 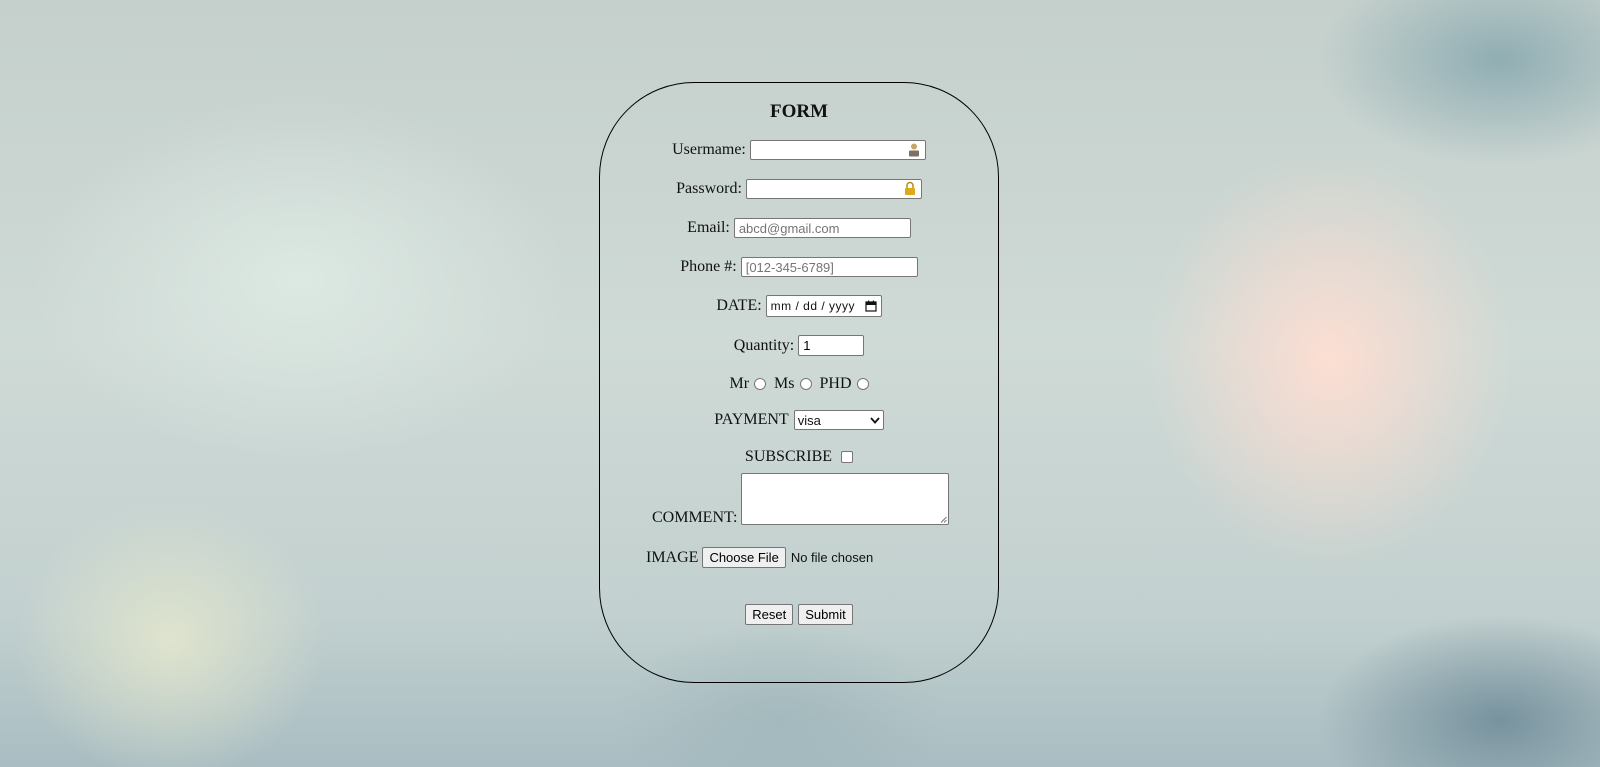 I want to click on payment-selected-value: visa, so click(x=809, y=420).